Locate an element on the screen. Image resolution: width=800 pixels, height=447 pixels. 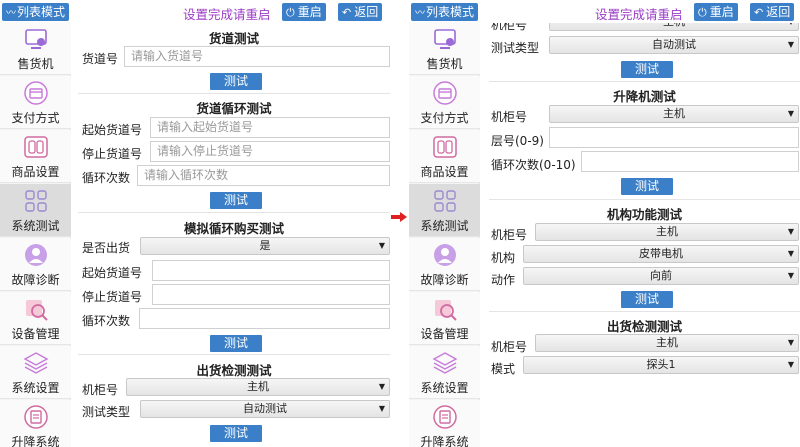
fault-diagnosis-icon is located at coordinates (444, 255).